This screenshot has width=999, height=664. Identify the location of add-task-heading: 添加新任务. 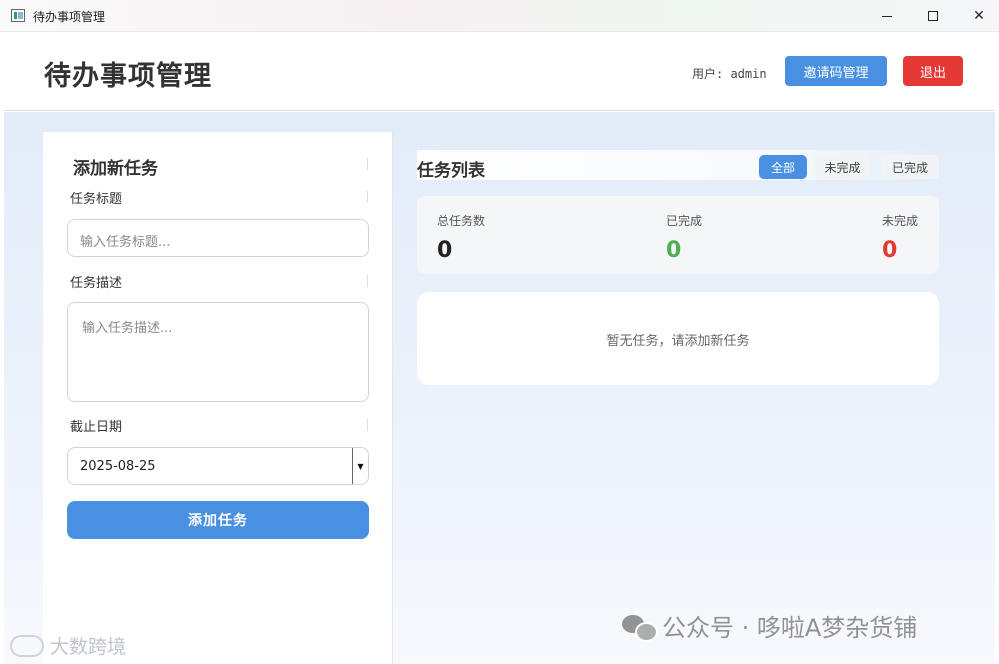
(115, 169).